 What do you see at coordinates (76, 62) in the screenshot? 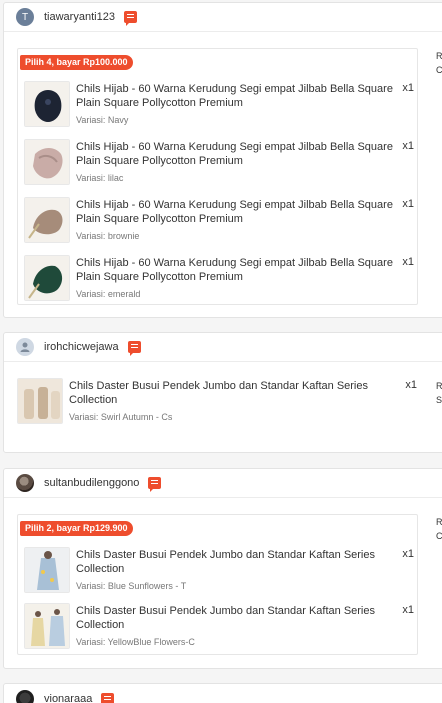
I see `bundle-deal-badge: Pilih 4, bayar Rp100.000` at bounding box center [76, 62].